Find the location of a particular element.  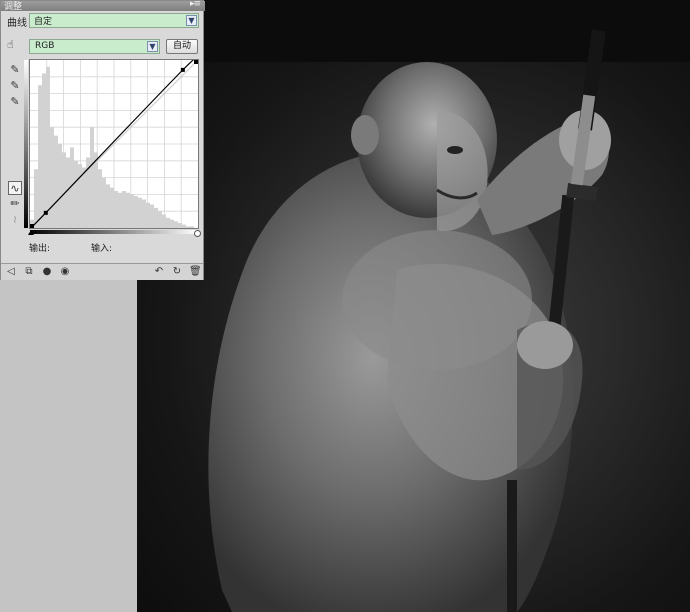

output-gradient-bar is located at coordinates (26, 144).